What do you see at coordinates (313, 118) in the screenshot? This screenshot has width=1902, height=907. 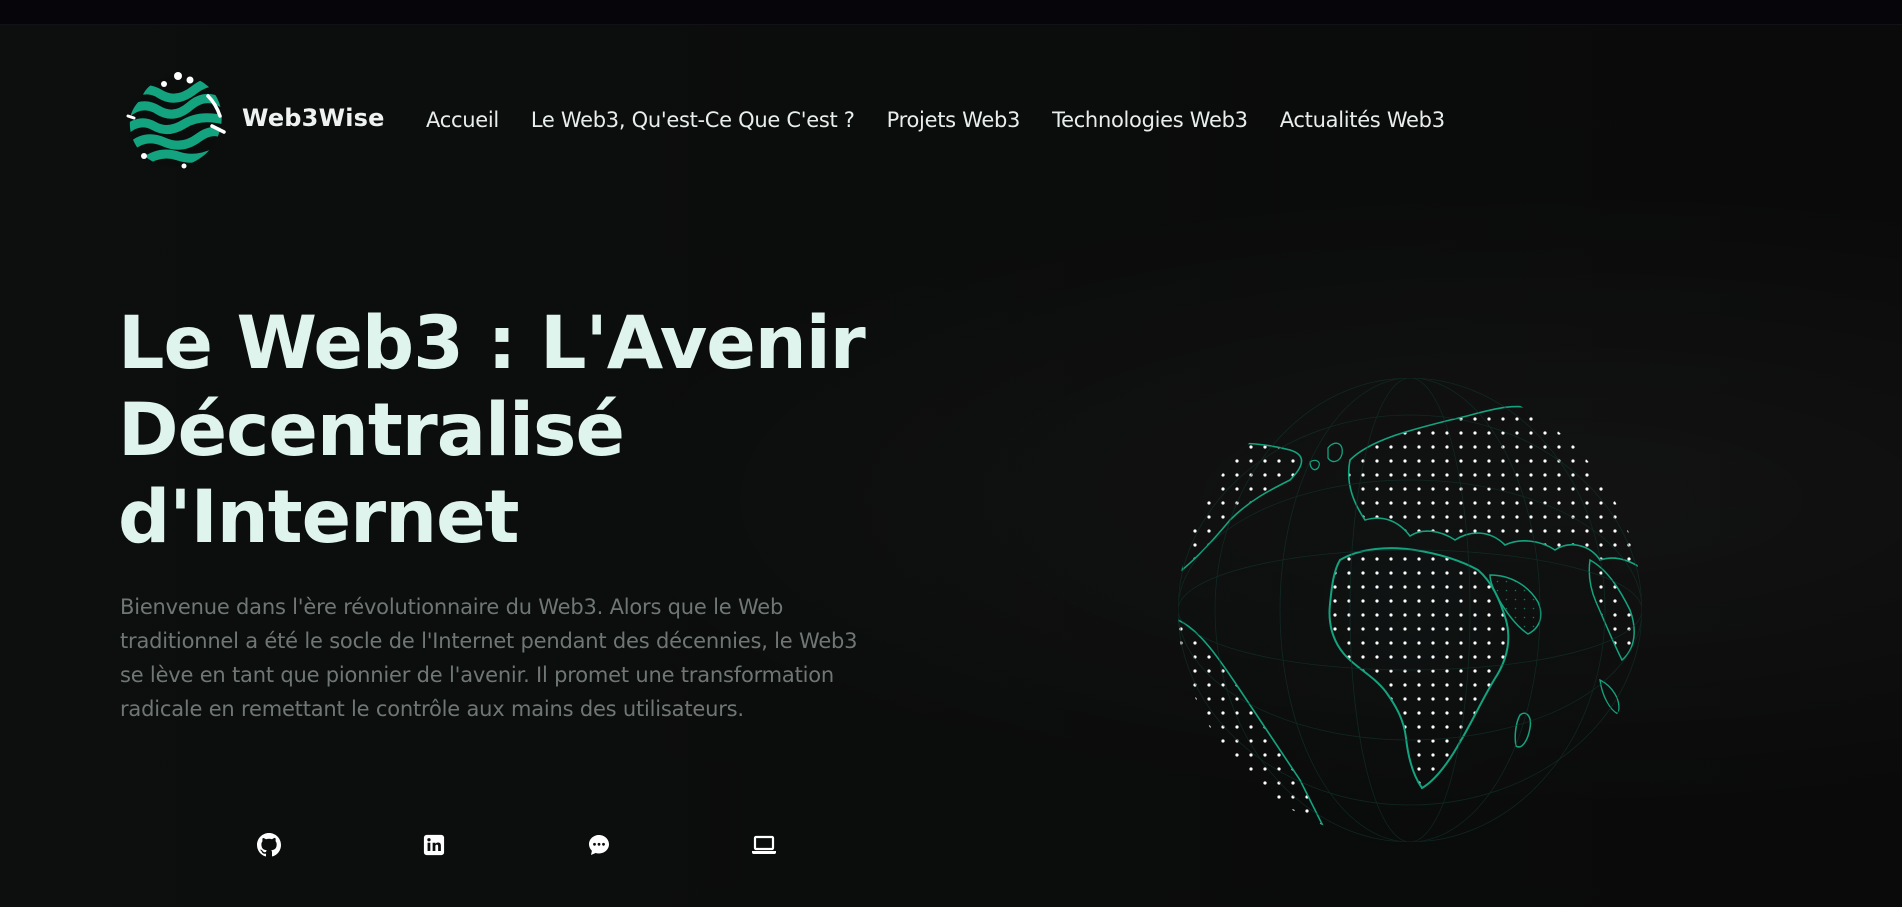 I see `brand-name: Web3Wise` at bounding box center [313, 118].